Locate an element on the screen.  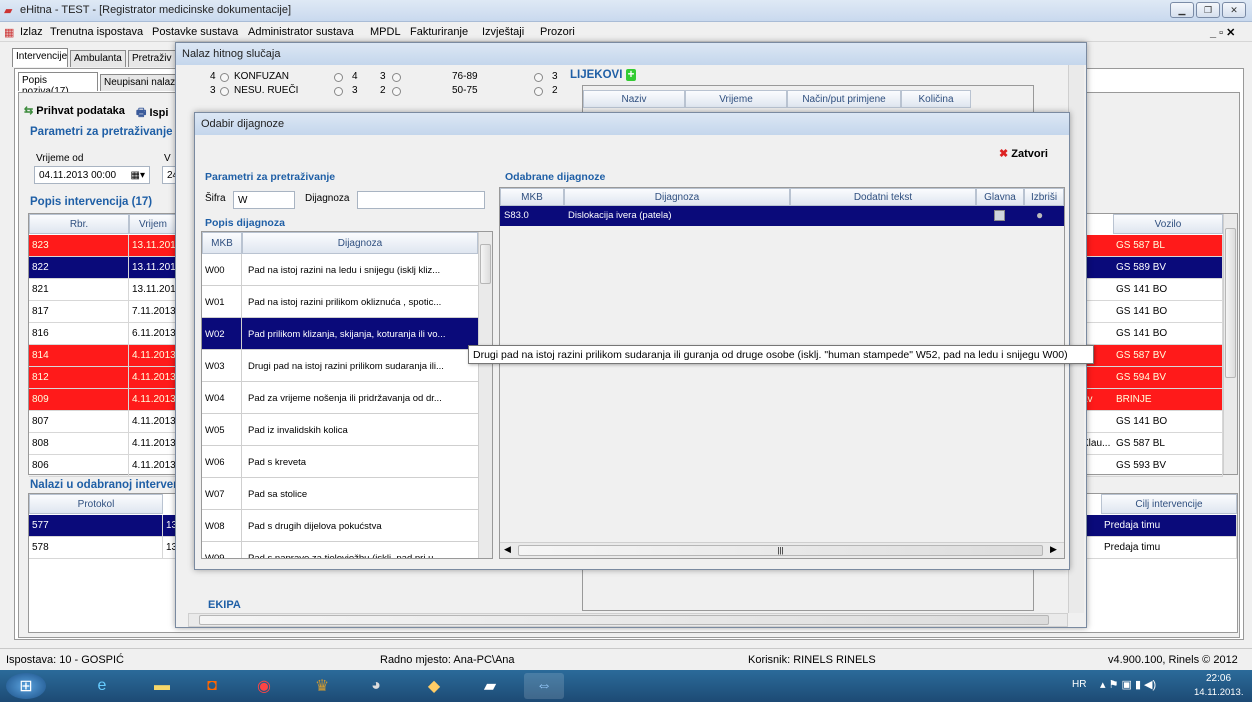
start-button: ⊞ is located at coordinates (26, 686).